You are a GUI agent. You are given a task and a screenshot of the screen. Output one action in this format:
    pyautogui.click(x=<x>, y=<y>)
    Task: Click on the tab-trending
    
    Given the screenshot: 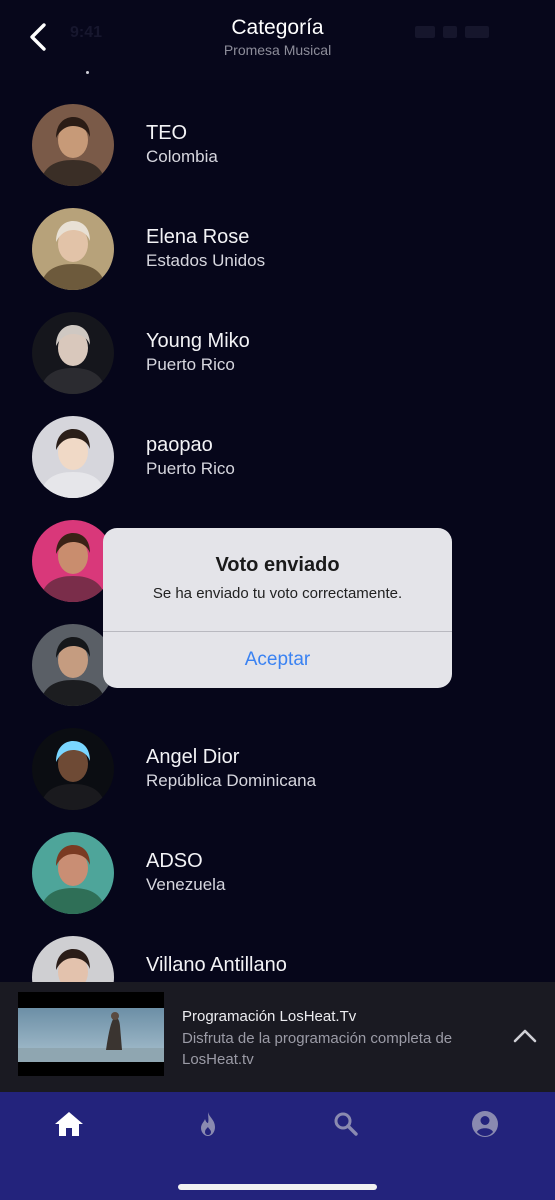 What is the action you would take?
    pyautogui.click(x=208, y=1124)
    